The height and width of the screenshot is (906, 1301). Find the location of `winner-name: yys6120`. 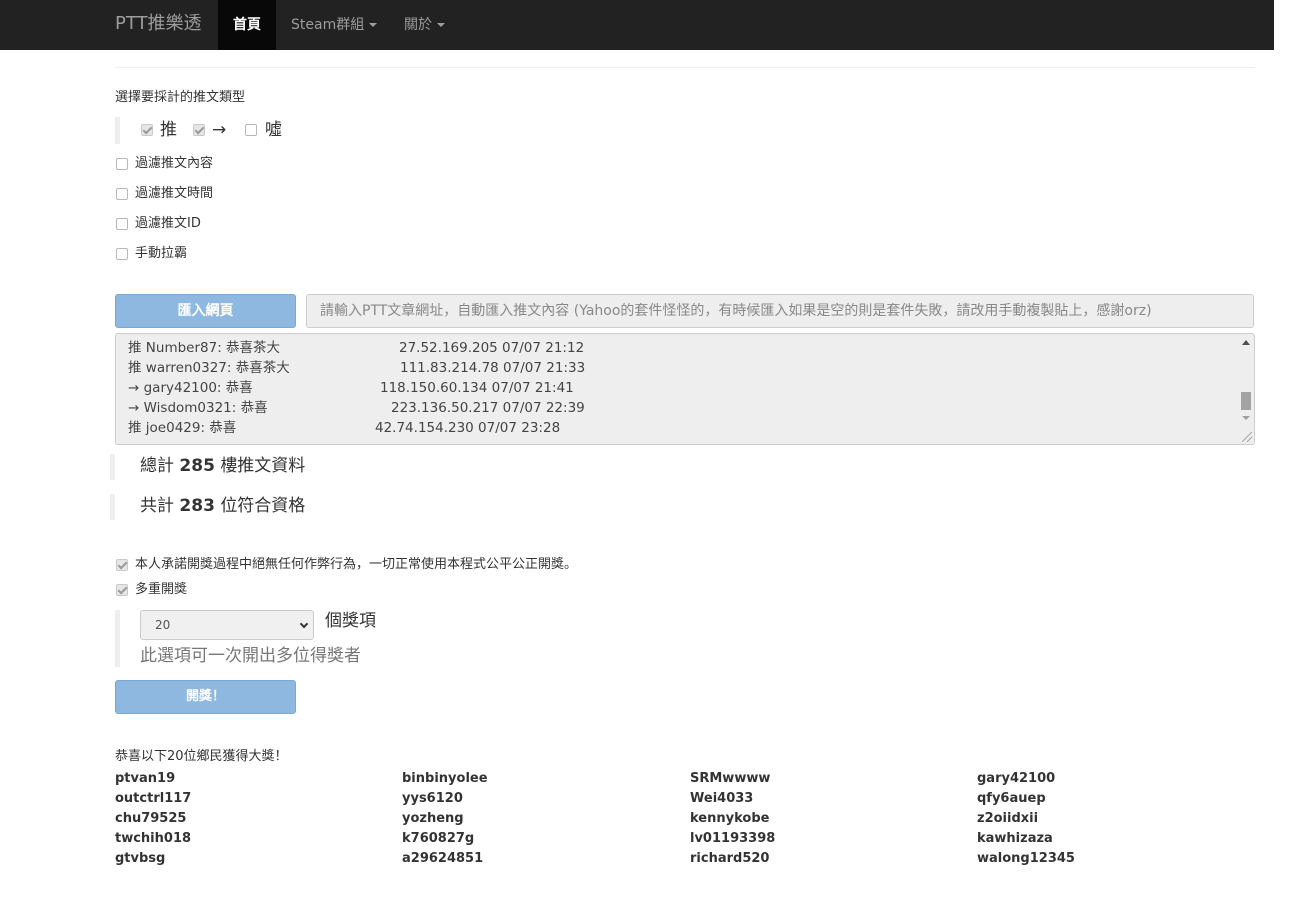

winner-name: yys6120 is located at coordinates (432, 798).